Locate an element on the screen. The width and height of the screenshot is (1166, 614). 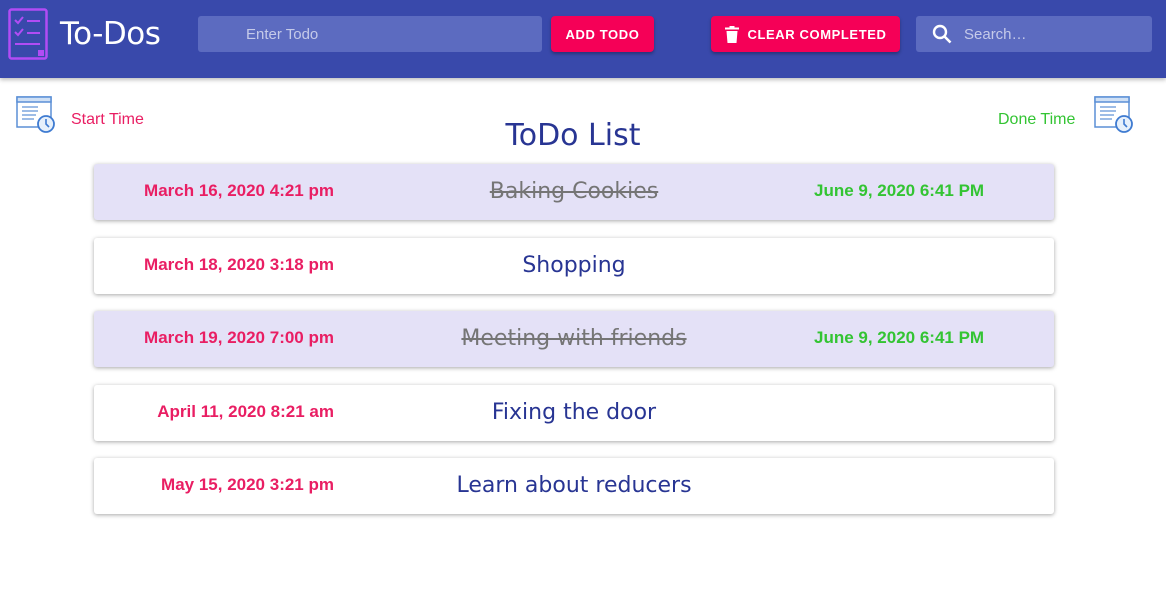
checklist-icon is located at coordinates (28, 34).